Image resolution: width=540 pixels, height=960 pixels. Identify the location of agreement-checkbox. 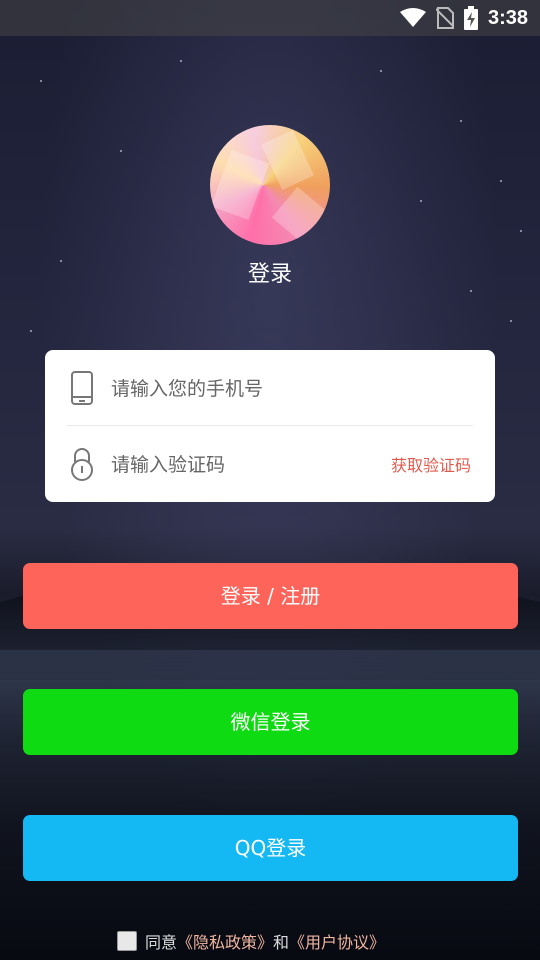
(127, 941).